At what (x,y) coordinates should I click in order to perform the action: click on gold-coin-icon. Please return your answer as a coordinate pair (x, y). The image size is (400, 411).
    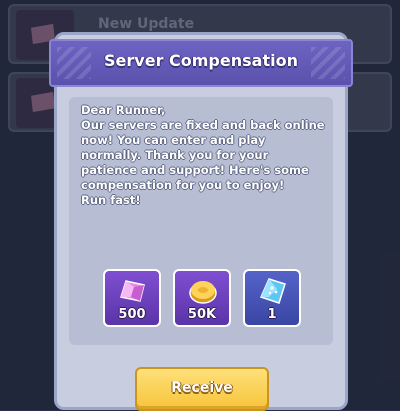
    Looking at the image, I should click on (203, 292).